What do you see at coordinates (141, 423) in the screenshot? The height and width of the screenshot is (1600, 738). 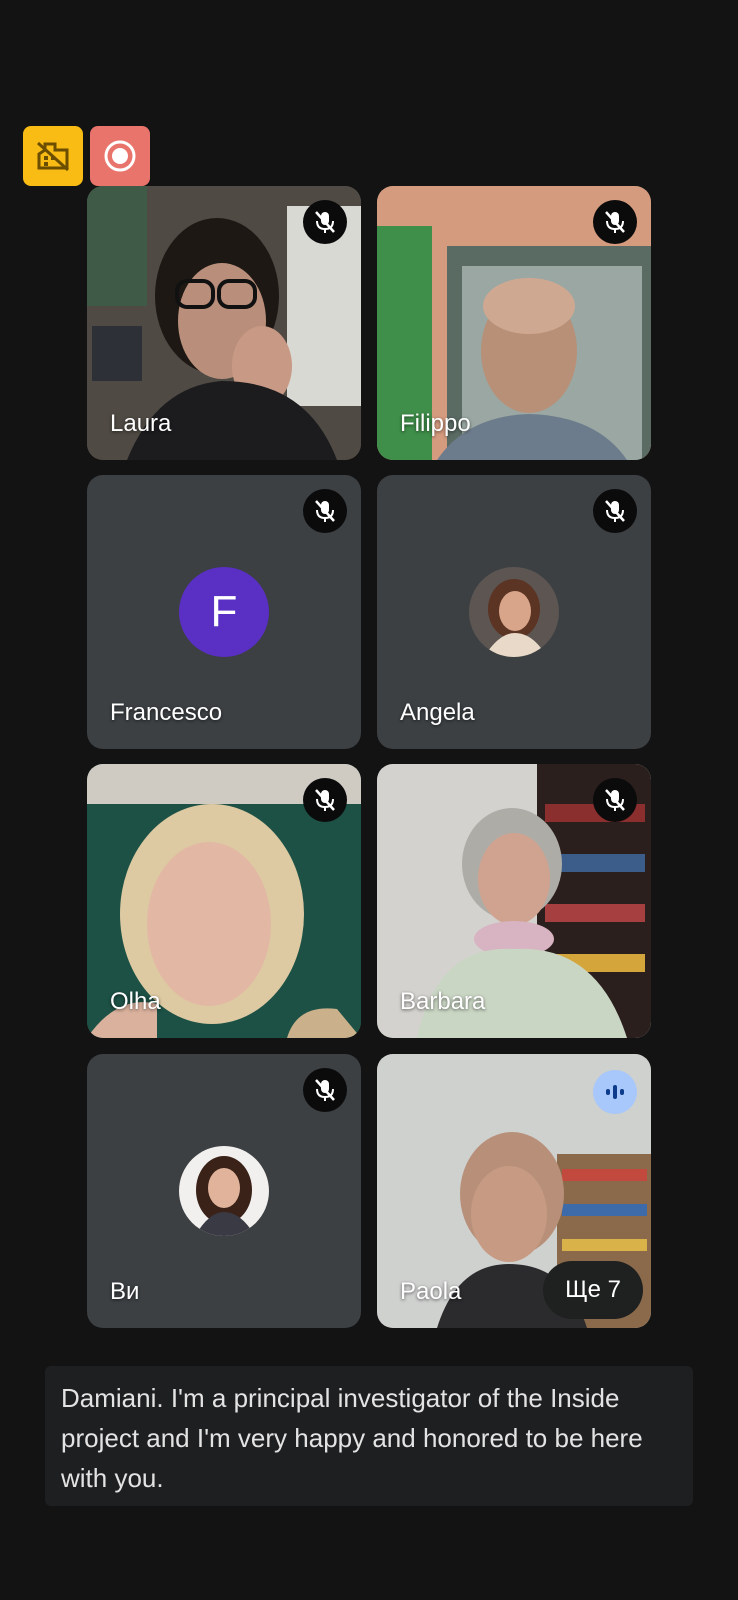 I see `participant-name: Laura` at bounding box center [141, 423].